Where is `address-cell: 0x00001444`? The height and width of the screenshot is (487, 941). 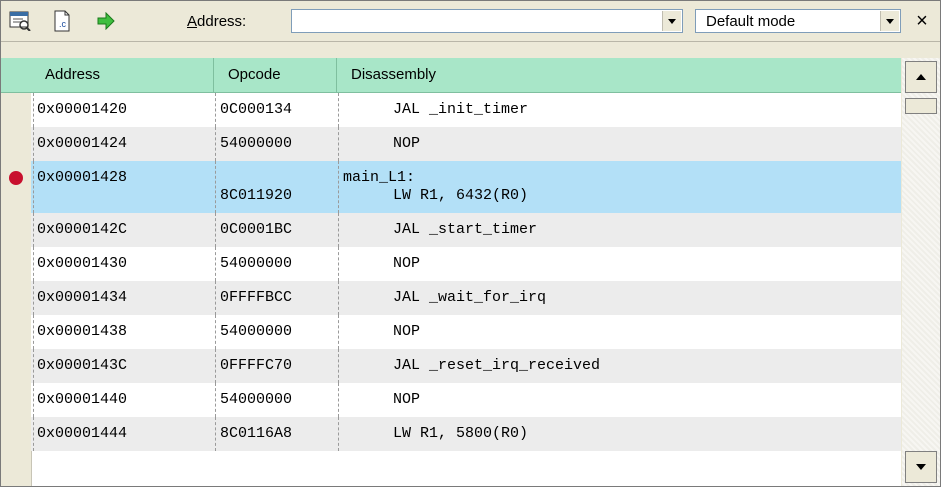
address-cell: 0x00001444 is located at coordinates (82, 433).